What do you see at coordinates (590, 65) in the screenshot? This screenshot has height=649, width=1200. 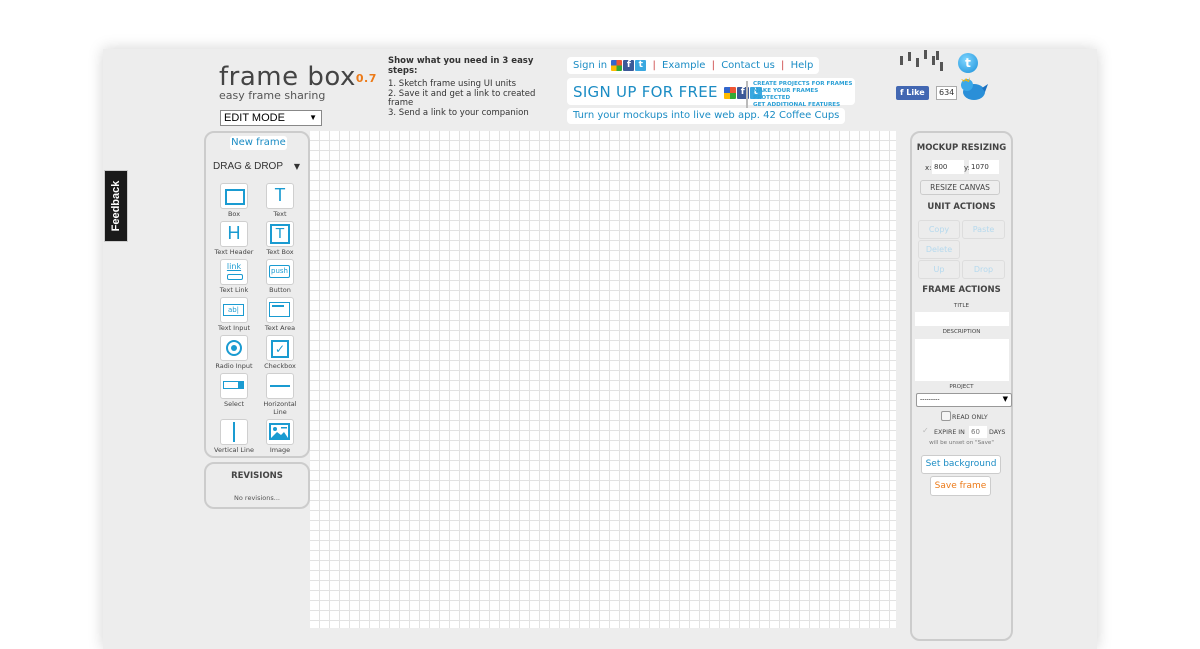 I see `sign-in-link: Sign in` at bounding box center [590, 65].